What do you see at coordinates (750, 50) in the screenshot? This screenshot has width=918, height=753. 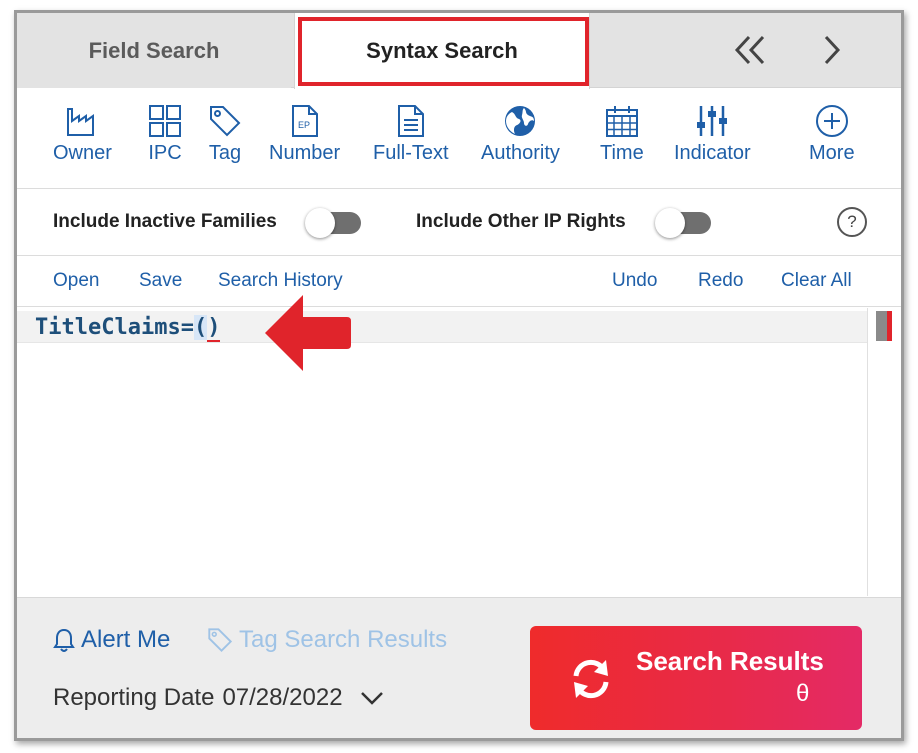 I see `double-chevron-left-icon` at bounding box center [750, 50].